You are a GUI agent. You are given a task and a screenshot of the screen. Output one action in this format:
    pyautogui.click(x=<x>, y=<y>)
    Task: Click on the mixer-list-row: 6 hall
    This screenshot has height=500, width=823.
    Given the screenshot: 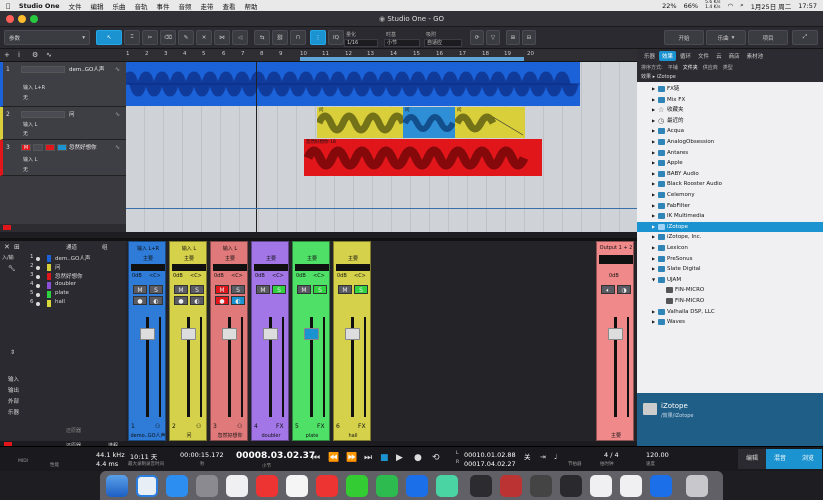 What is the action you would take?
    pyautogui.click(x=78, y=303)
    